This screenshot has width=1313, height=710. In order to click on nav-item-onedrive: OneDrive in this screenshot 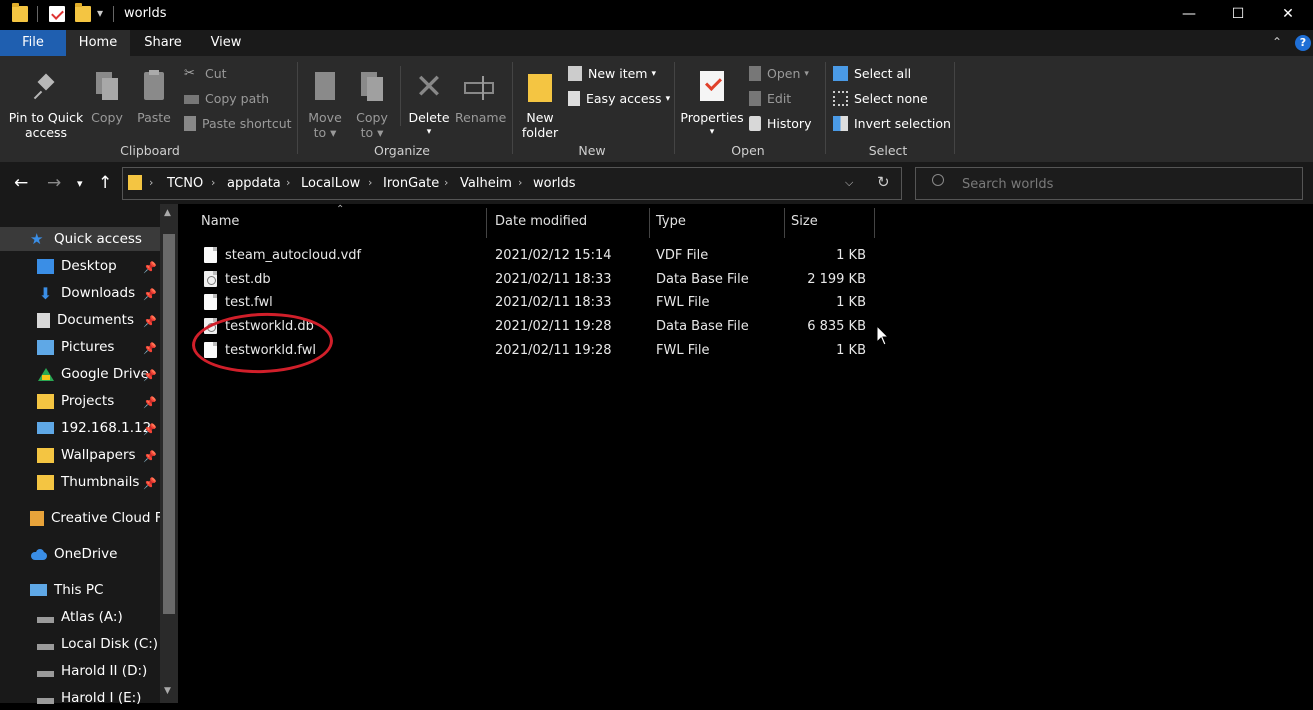, I will do `click(80, 554)`.